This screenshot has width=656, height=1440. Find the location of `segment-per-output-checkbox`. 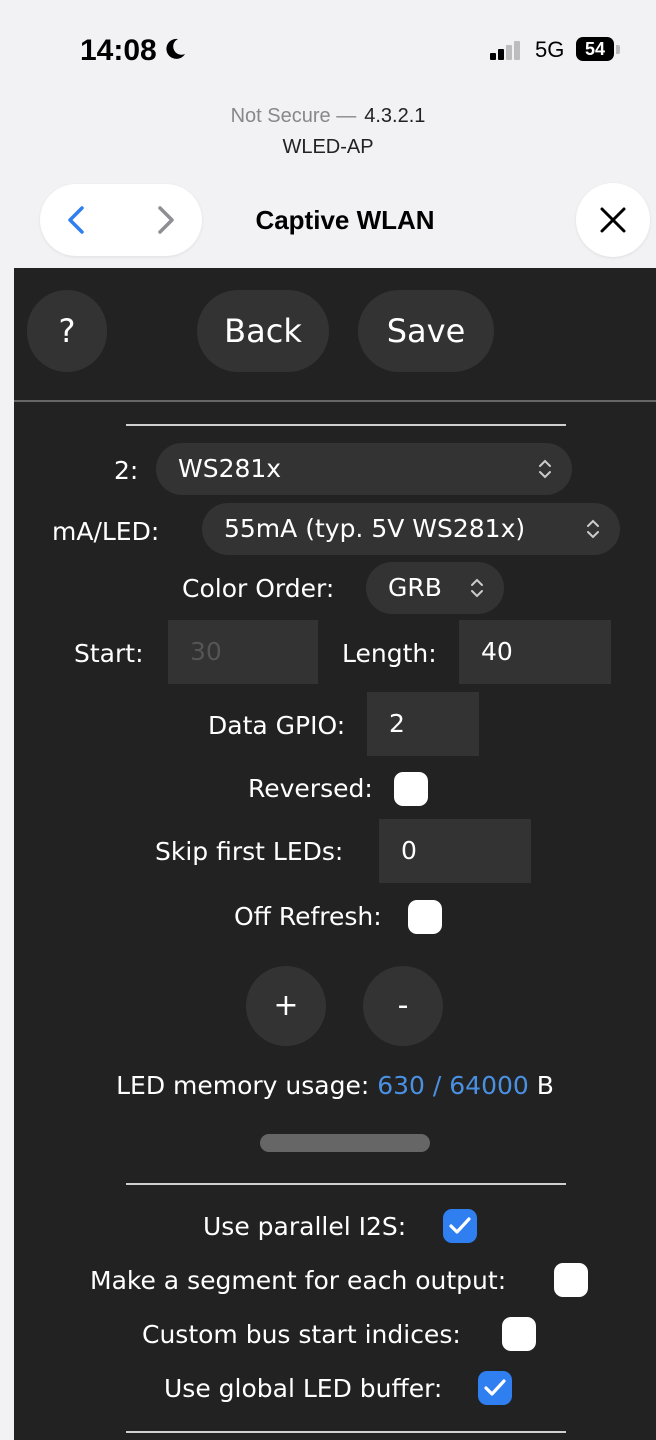

segment-per-output-checkbox is located at coordinates (571, 1280).